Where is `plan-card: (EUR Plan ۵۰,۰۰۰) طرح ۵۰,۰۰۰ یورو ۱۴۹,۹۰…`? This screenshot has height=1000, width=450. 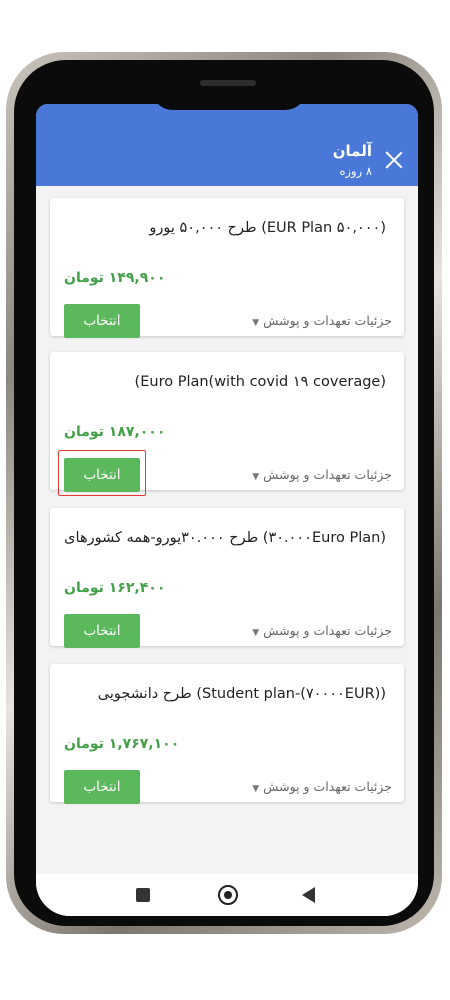 plan-card: (EUR Plan ۵۰,۰۰۰) طرح ۵۰,۰۰۰ یورو ۱۴۹,۹۰… is located at coordinates (227, 268).